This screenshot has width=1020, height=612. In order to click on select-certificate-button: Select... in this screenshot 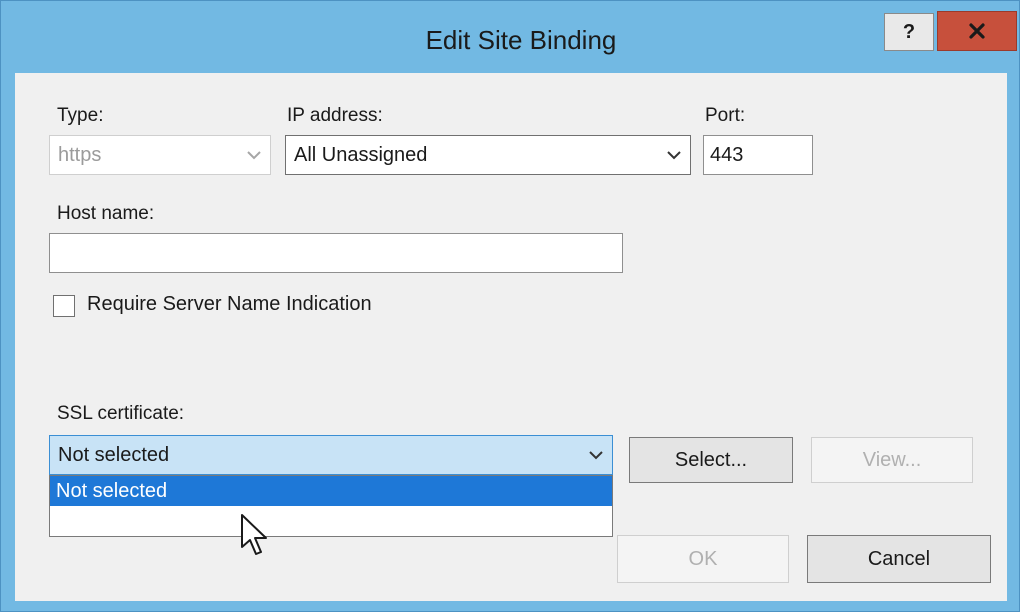, I will do `click(711, 460)`.